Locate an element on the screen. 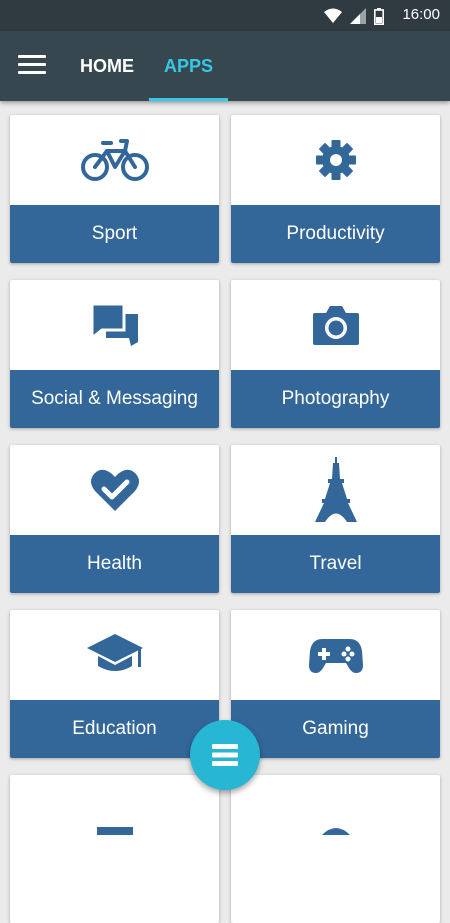  status-bar: 16:00 is located at coordinates (225, 15).